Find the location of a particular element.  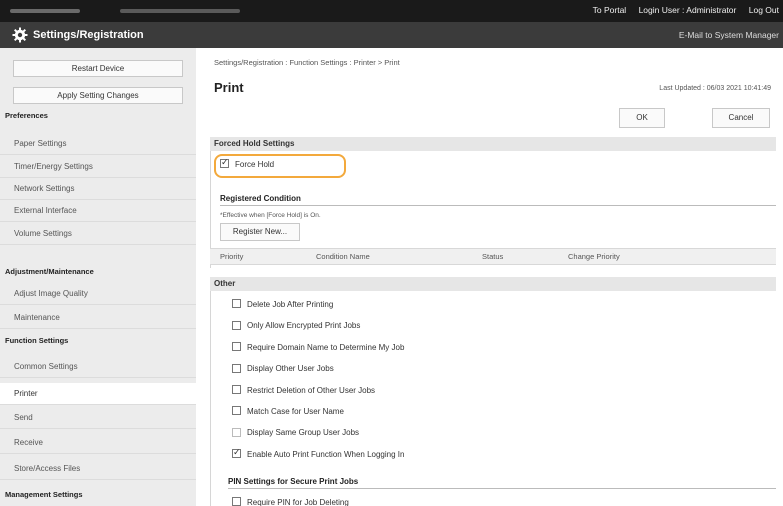

registered-condition-note: *Effective when [Force Hold] is On. is located at coordinates (270, 215).